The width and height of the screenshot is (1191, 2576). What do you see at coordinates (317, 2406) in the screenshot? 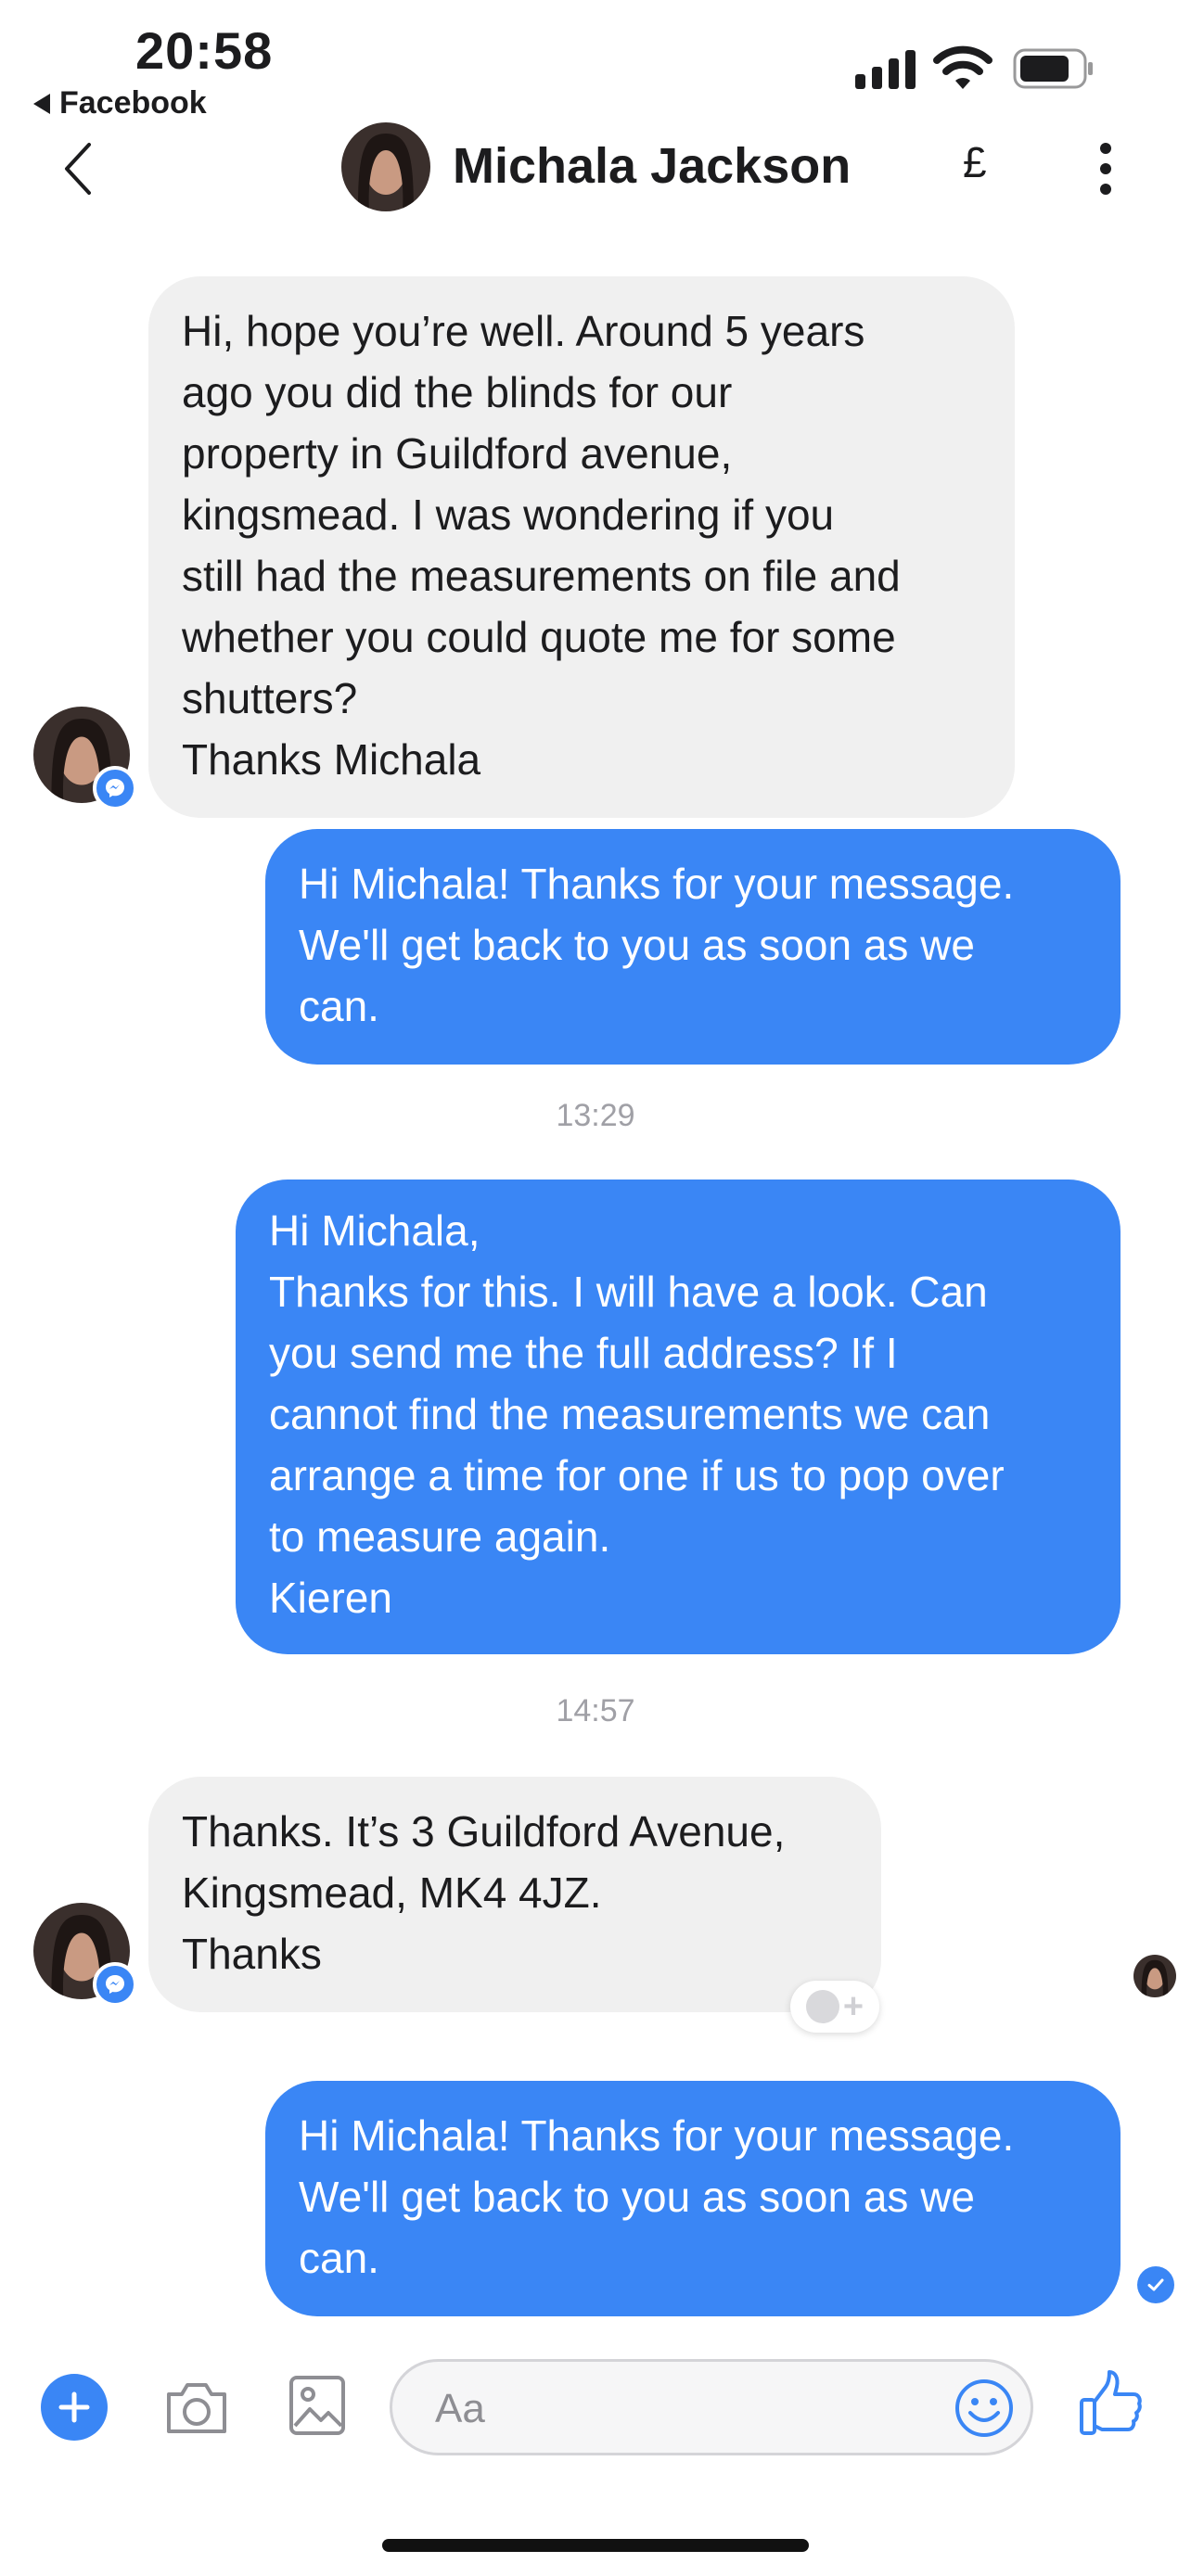
I see `image-icon` at bounding box center [317, 2406].